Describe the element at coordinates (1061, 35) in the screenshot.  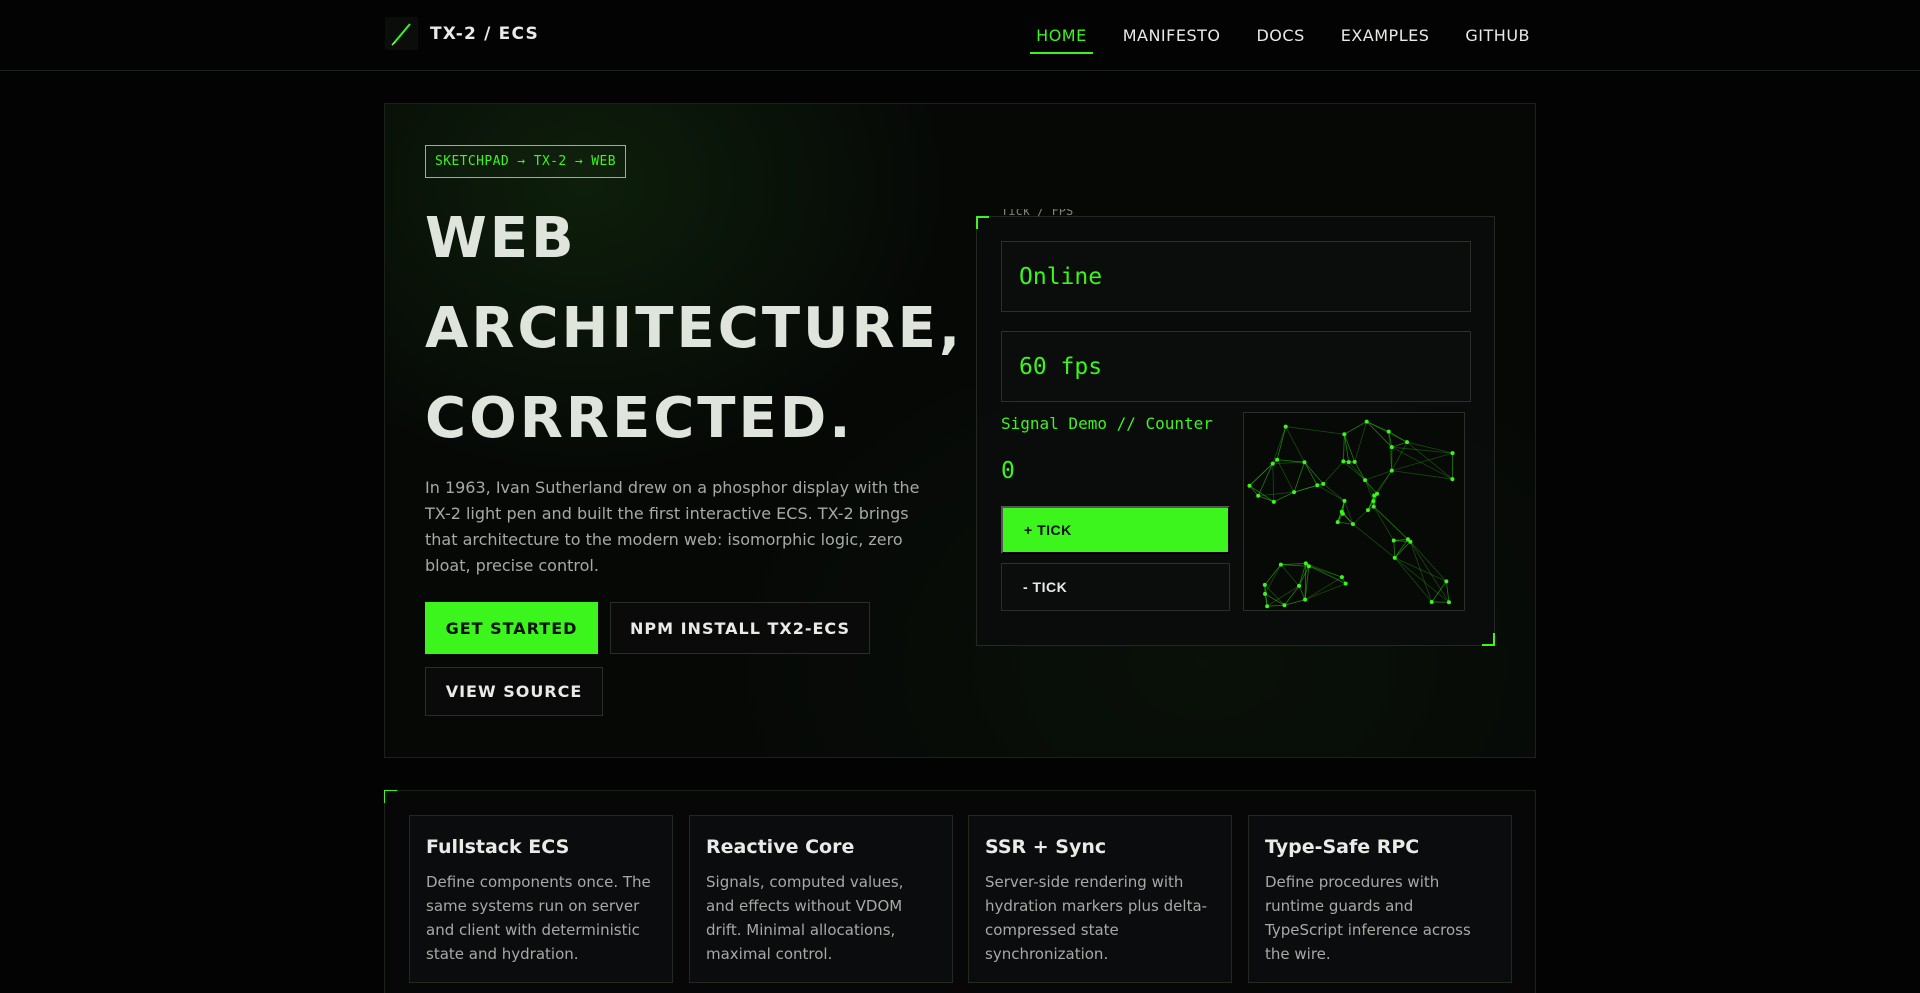
I see `nav-home: HOME` at that location.